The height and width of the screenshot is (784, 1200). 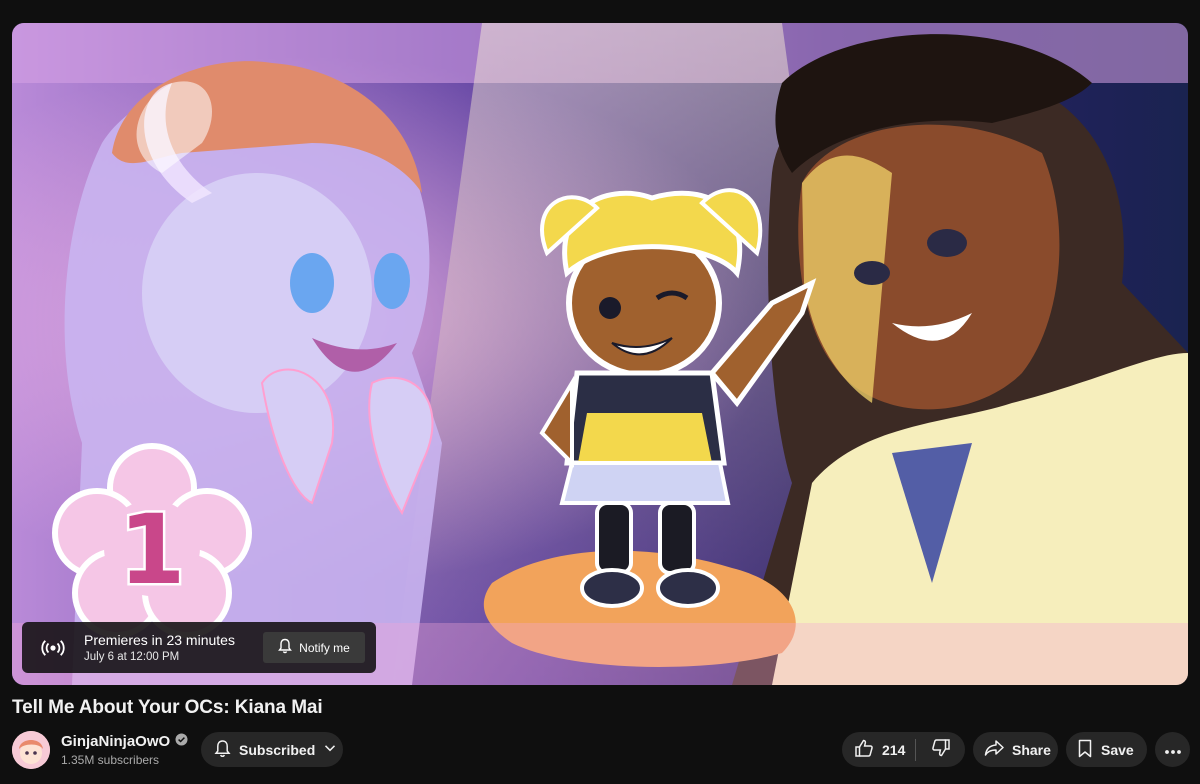 I want to click on more-horizontal-icon, so click(x=1173, y=750).